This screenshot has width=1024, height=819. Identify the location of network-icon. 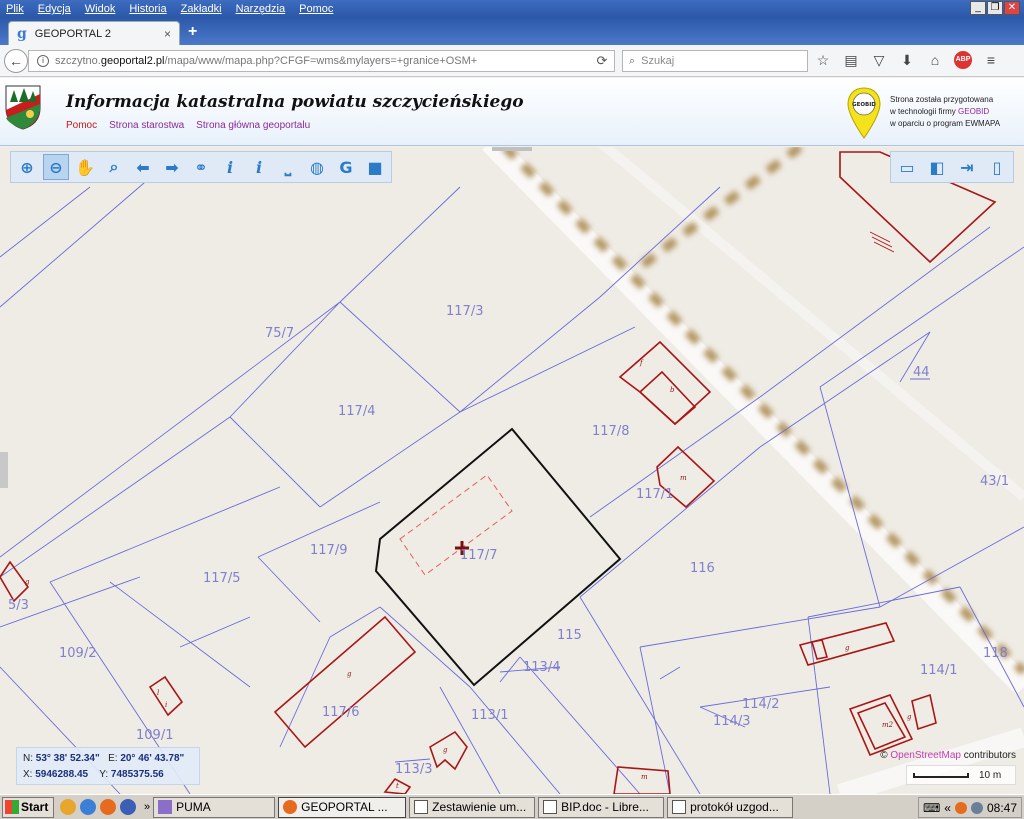
(976, 807).